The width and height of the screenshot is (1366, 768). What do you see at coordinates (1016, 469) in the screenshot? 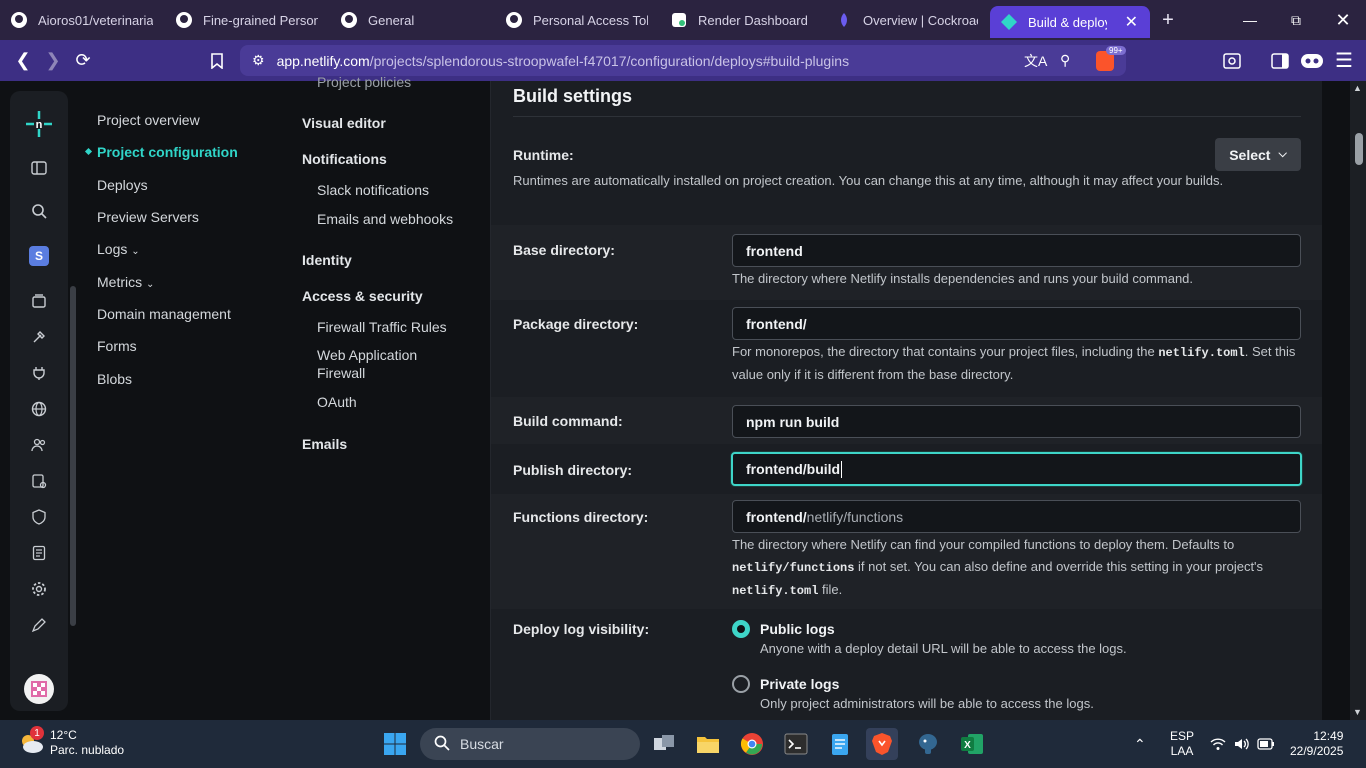
I see `publish-directory-input: frontend/build` at bounding box center [1016, 469].